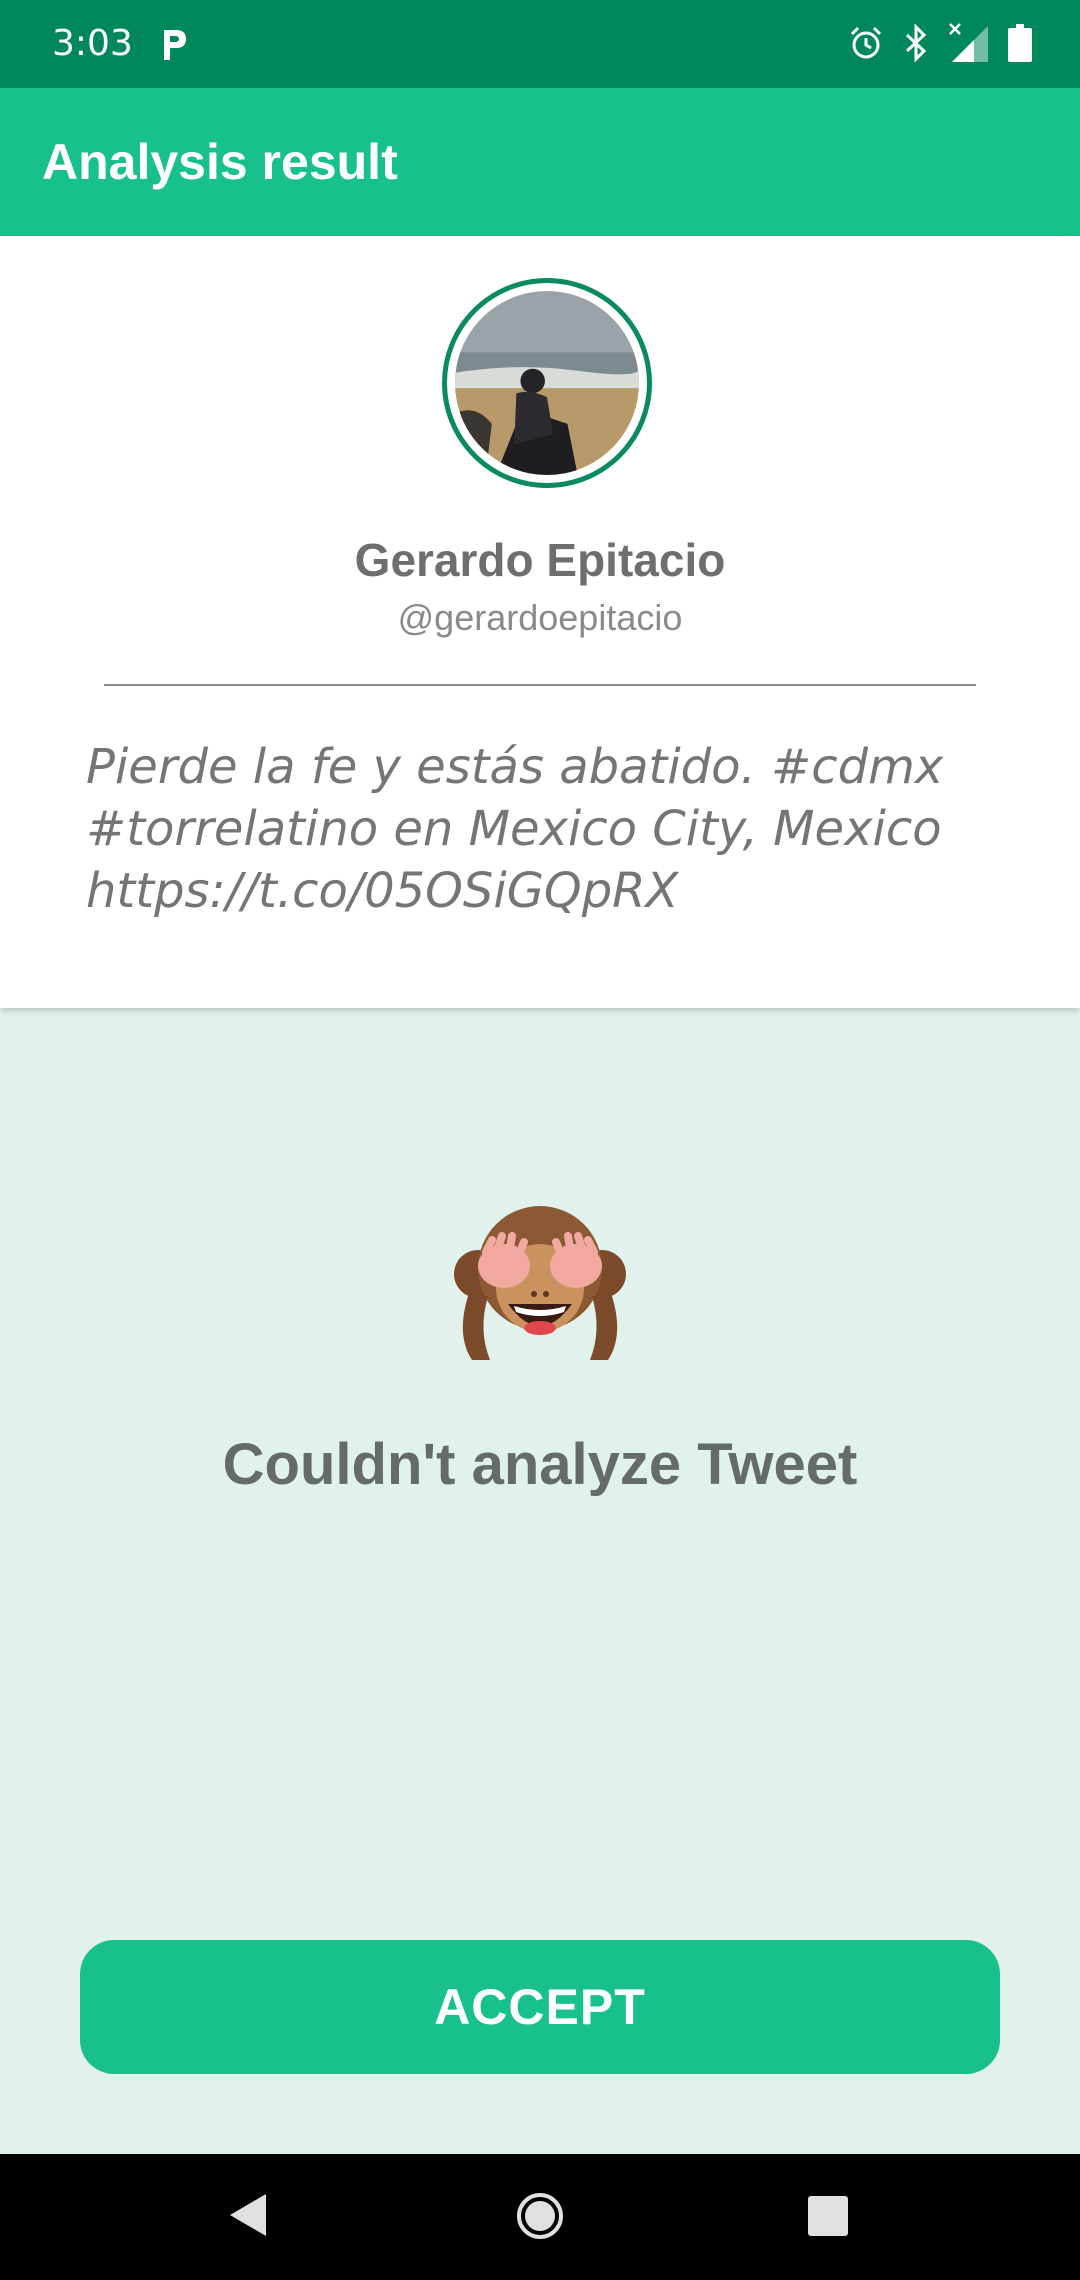  What do you see at coordinates (540, 1464) in the screenshot?
I see `result-message: Couldn't analyze Tweet` at bounding box center [540, 1464].